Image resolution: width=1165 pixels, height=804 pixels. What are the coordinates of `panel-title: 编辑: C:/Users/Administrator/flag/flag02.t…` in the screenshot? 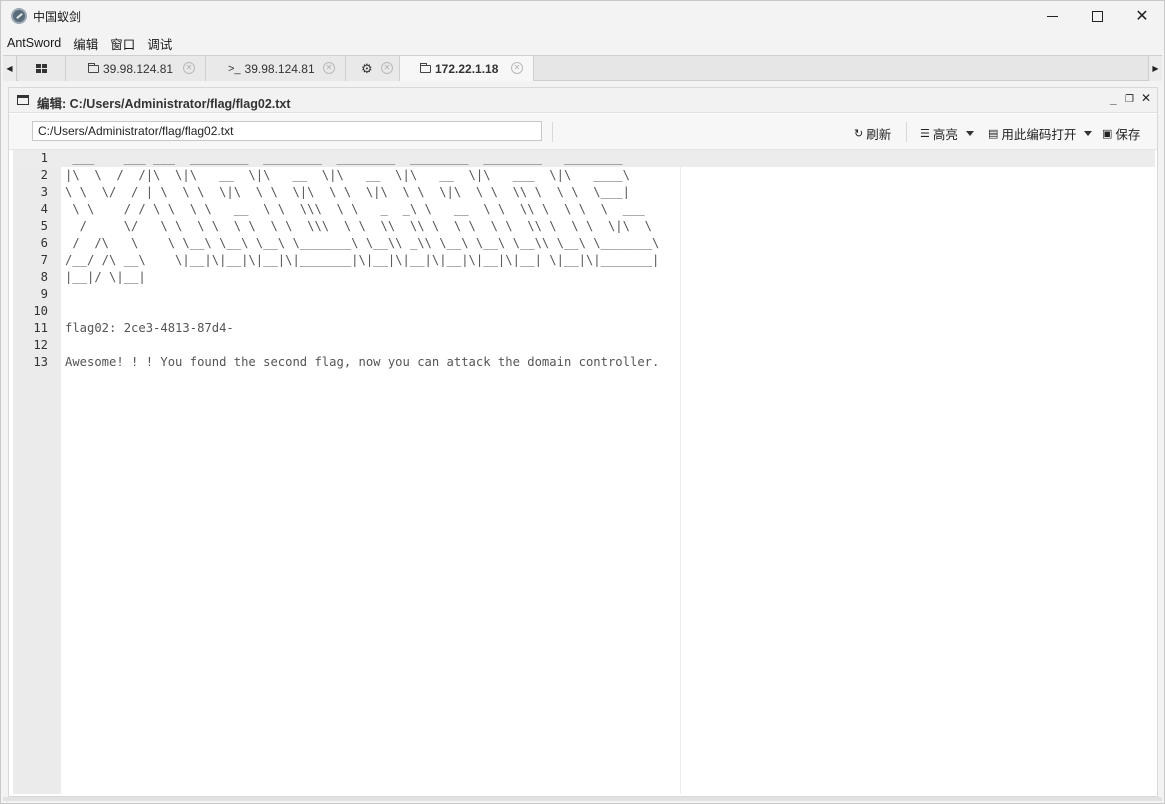 It's located at (164, 104).